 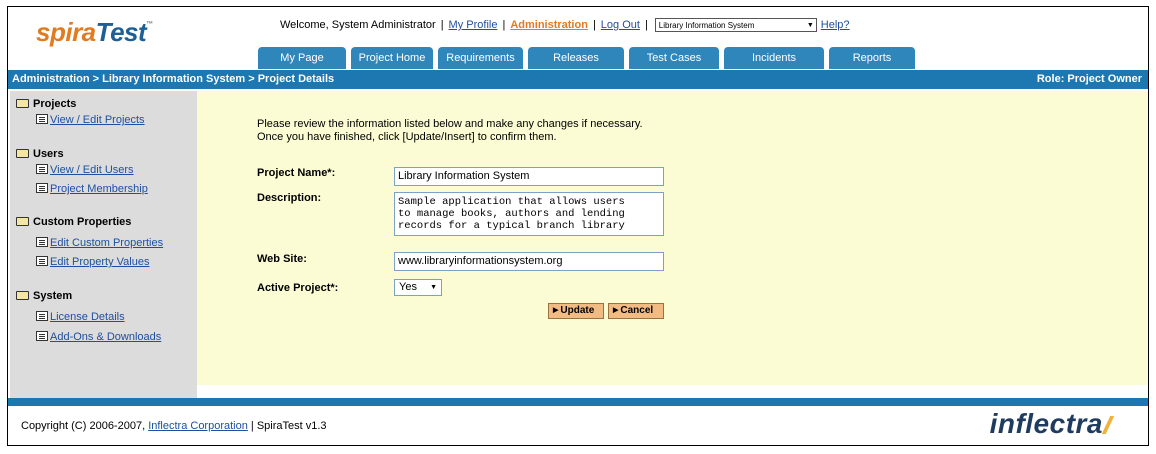 I want to click on tab-project-home: Project Home, so click(x=392, y=58).